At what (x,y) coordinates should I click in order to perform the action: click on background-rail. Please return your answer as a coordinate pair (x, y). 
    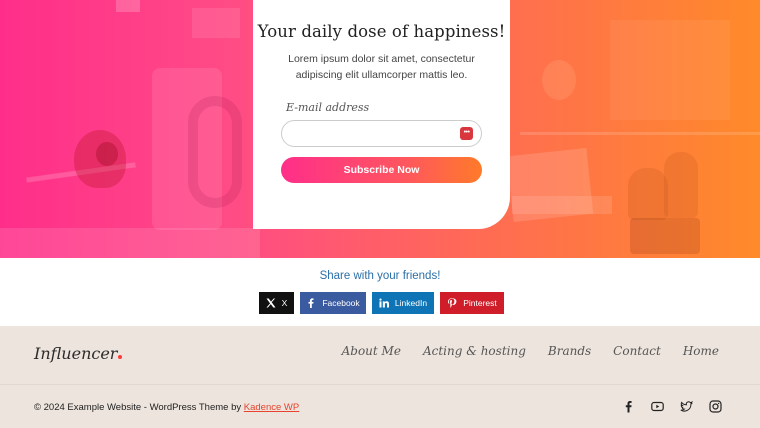
    Looking at the image, I should click on (640, 133).